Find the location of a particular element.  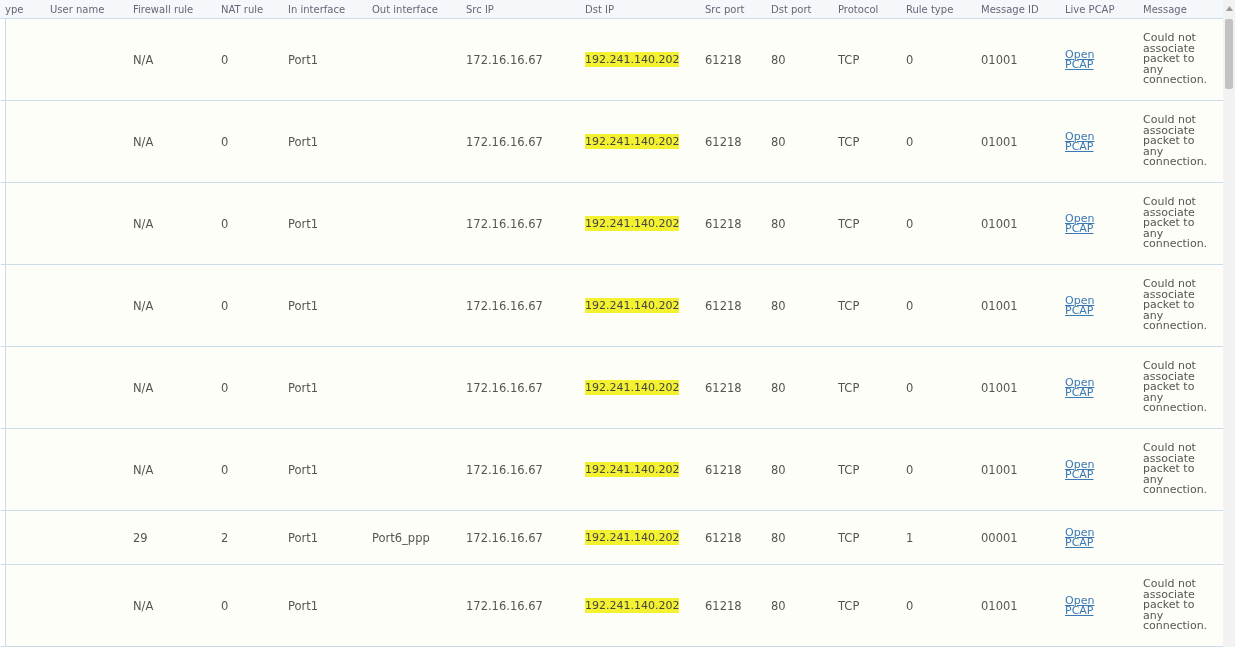

scrollbar-thumb is located at coordinates (1229, 54).